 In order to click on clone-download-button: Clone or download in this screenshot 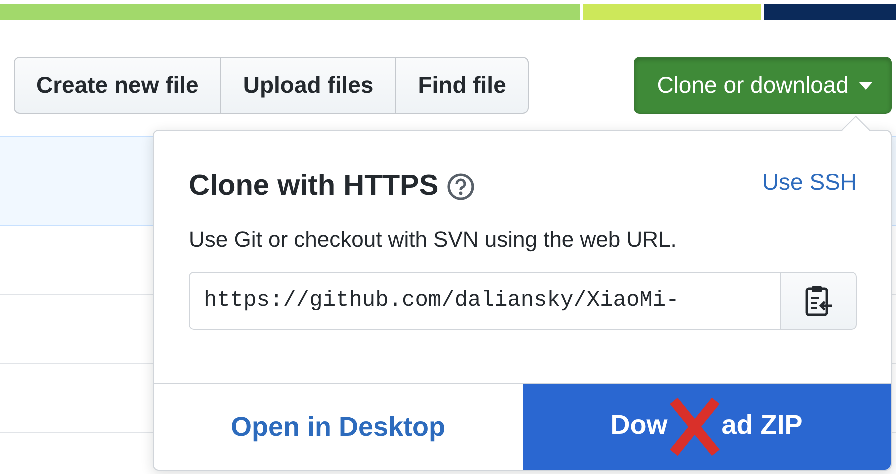, I will do `click(763, 85)`.